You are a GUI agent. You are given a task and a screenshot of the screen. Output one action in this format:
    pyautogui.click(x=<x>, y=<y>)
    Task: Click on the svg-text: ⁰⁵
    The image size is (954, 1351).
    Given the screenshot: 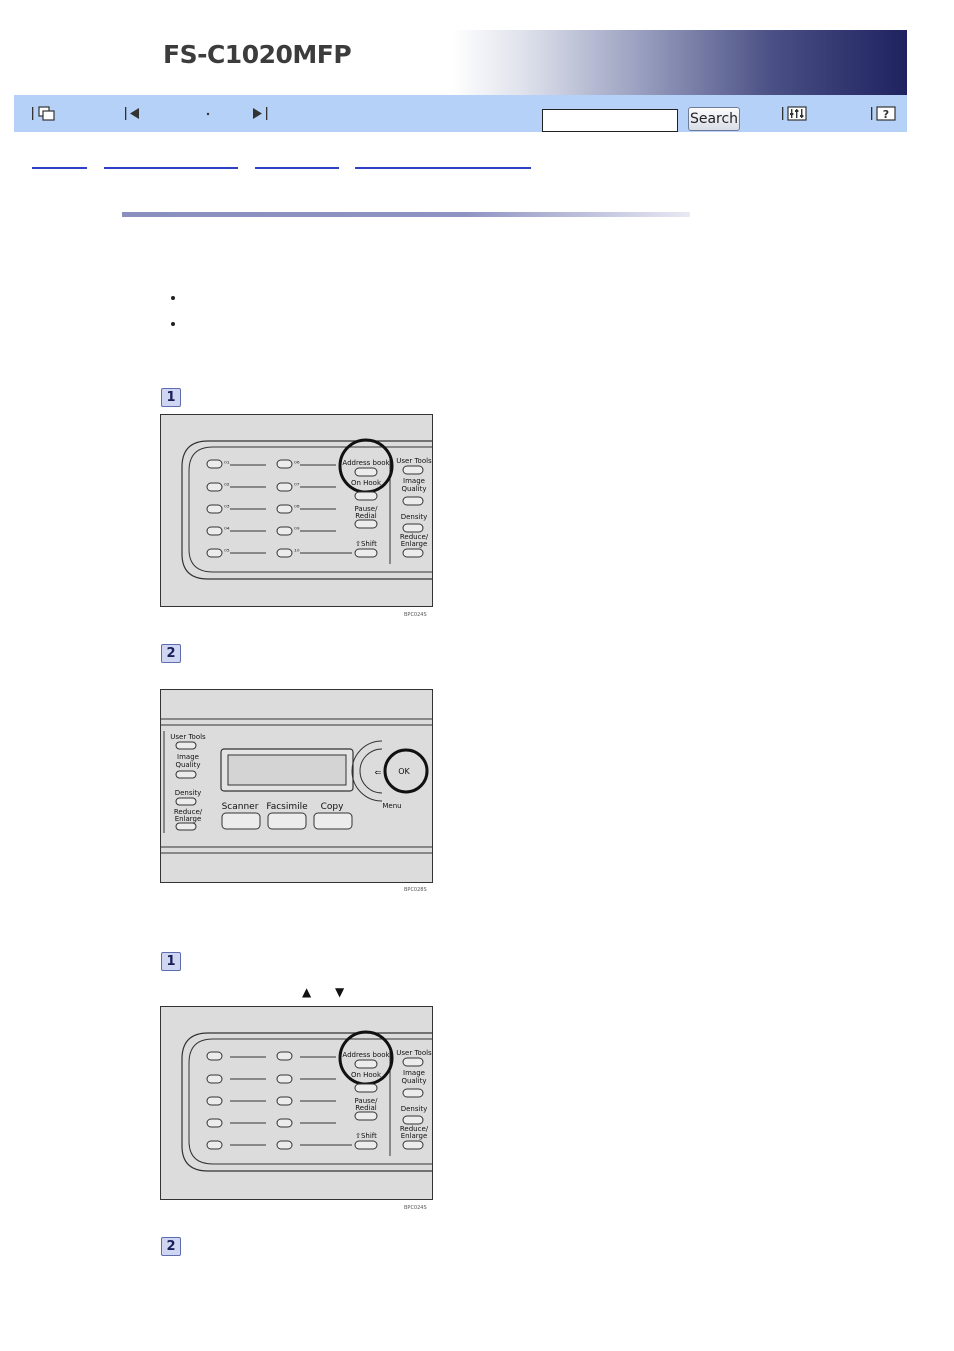 What is the action you would take?
    pyautogui.click(x=227, y=552)
    